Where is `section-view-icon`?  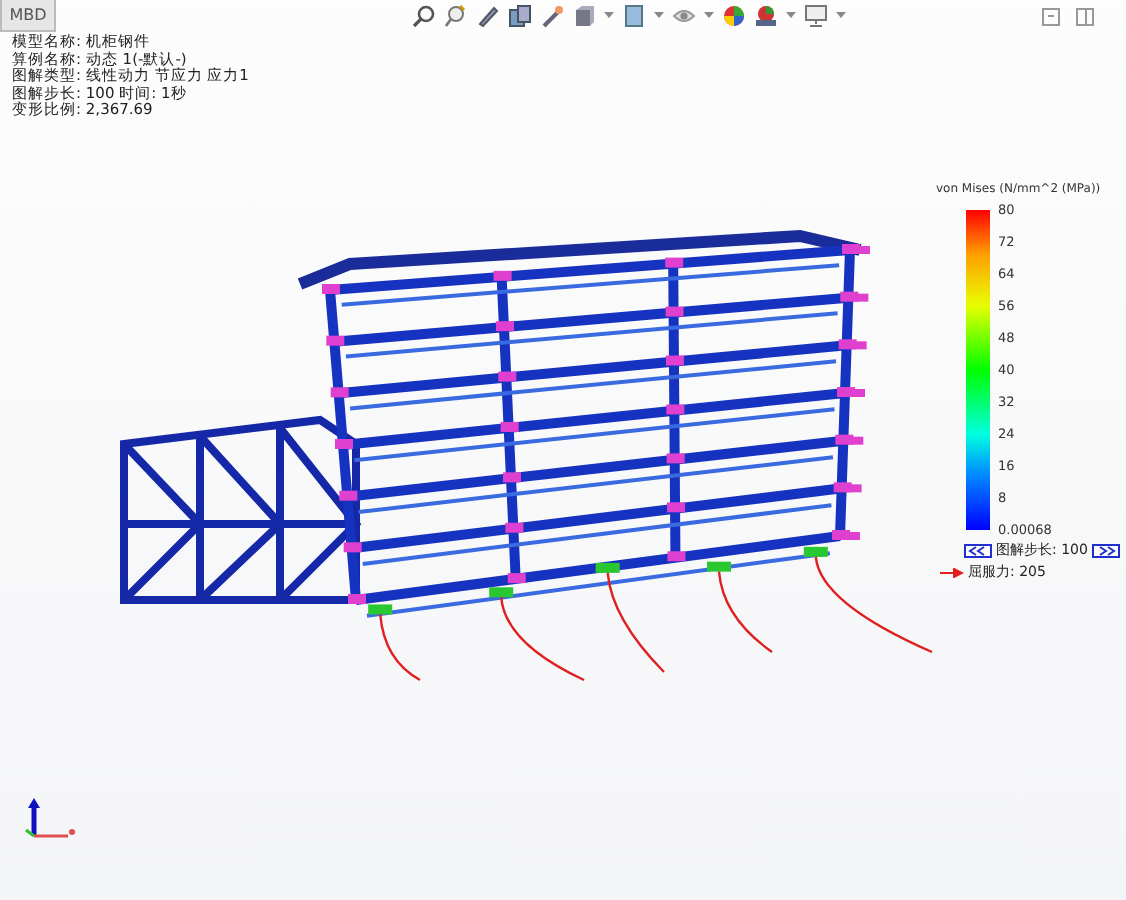 section-view-icon is located at coordinates (520, 16).